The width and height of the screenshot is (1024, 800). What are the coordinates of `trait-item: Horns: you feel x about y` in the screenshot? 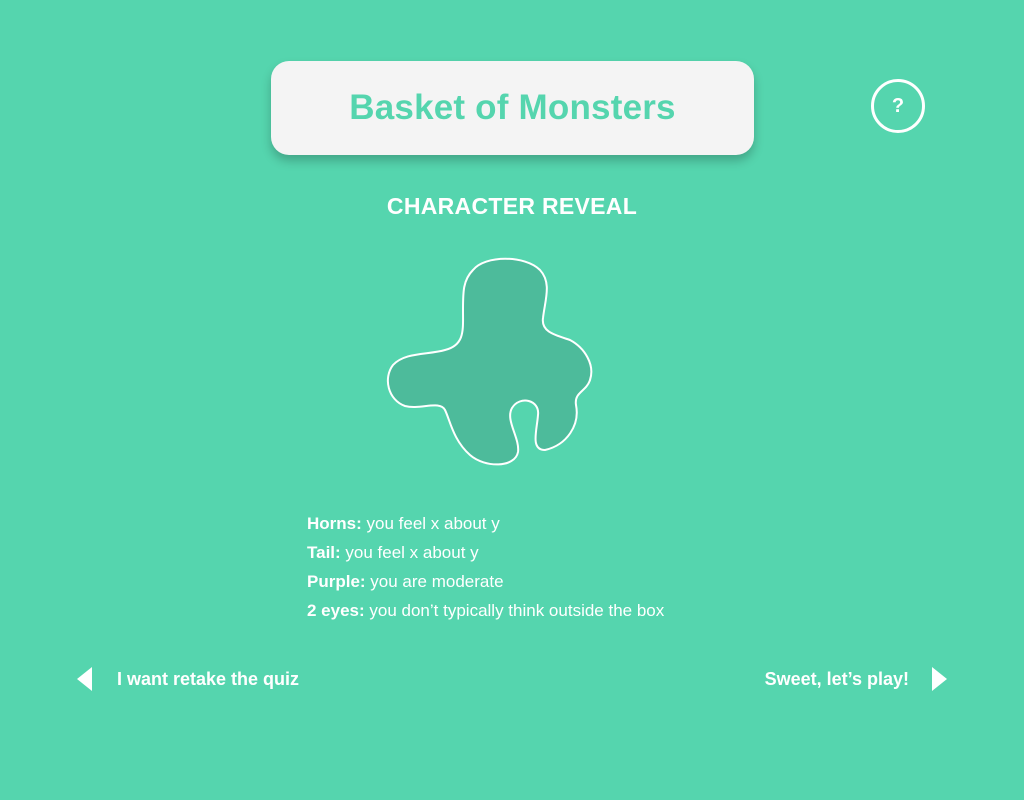 It's located at (567, 527).